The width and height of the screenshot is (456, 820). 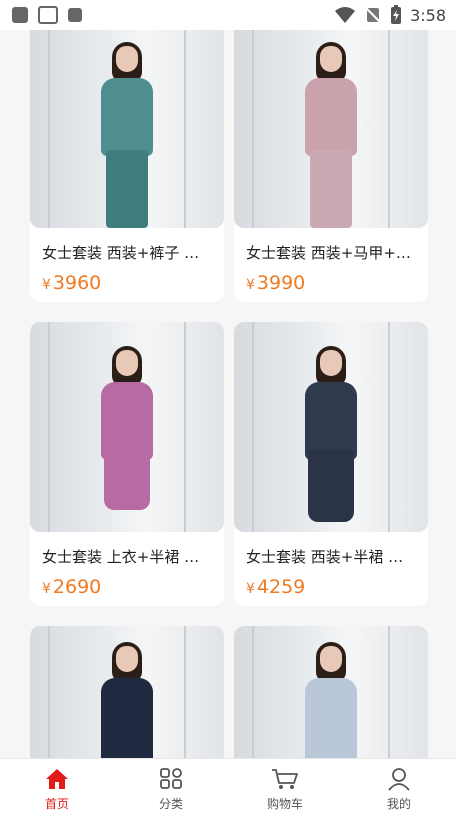 I want to click on mail-icon, so click(x=48, y=15).